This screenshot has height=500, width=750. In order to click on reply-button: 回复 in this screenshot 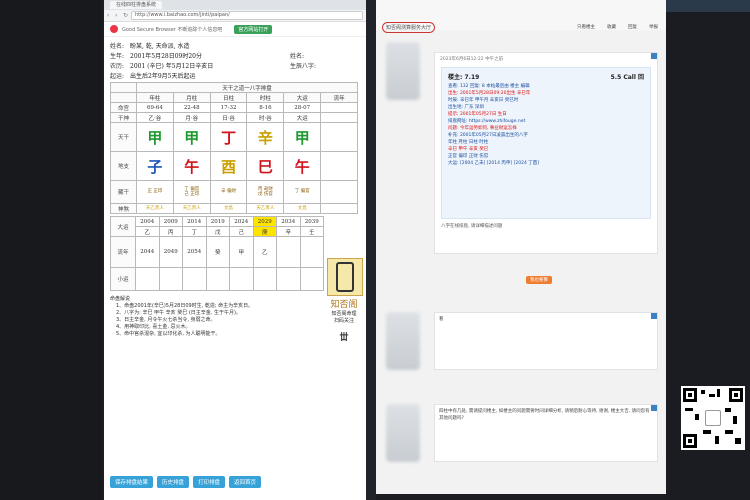, I will do `click(632, 27)`.